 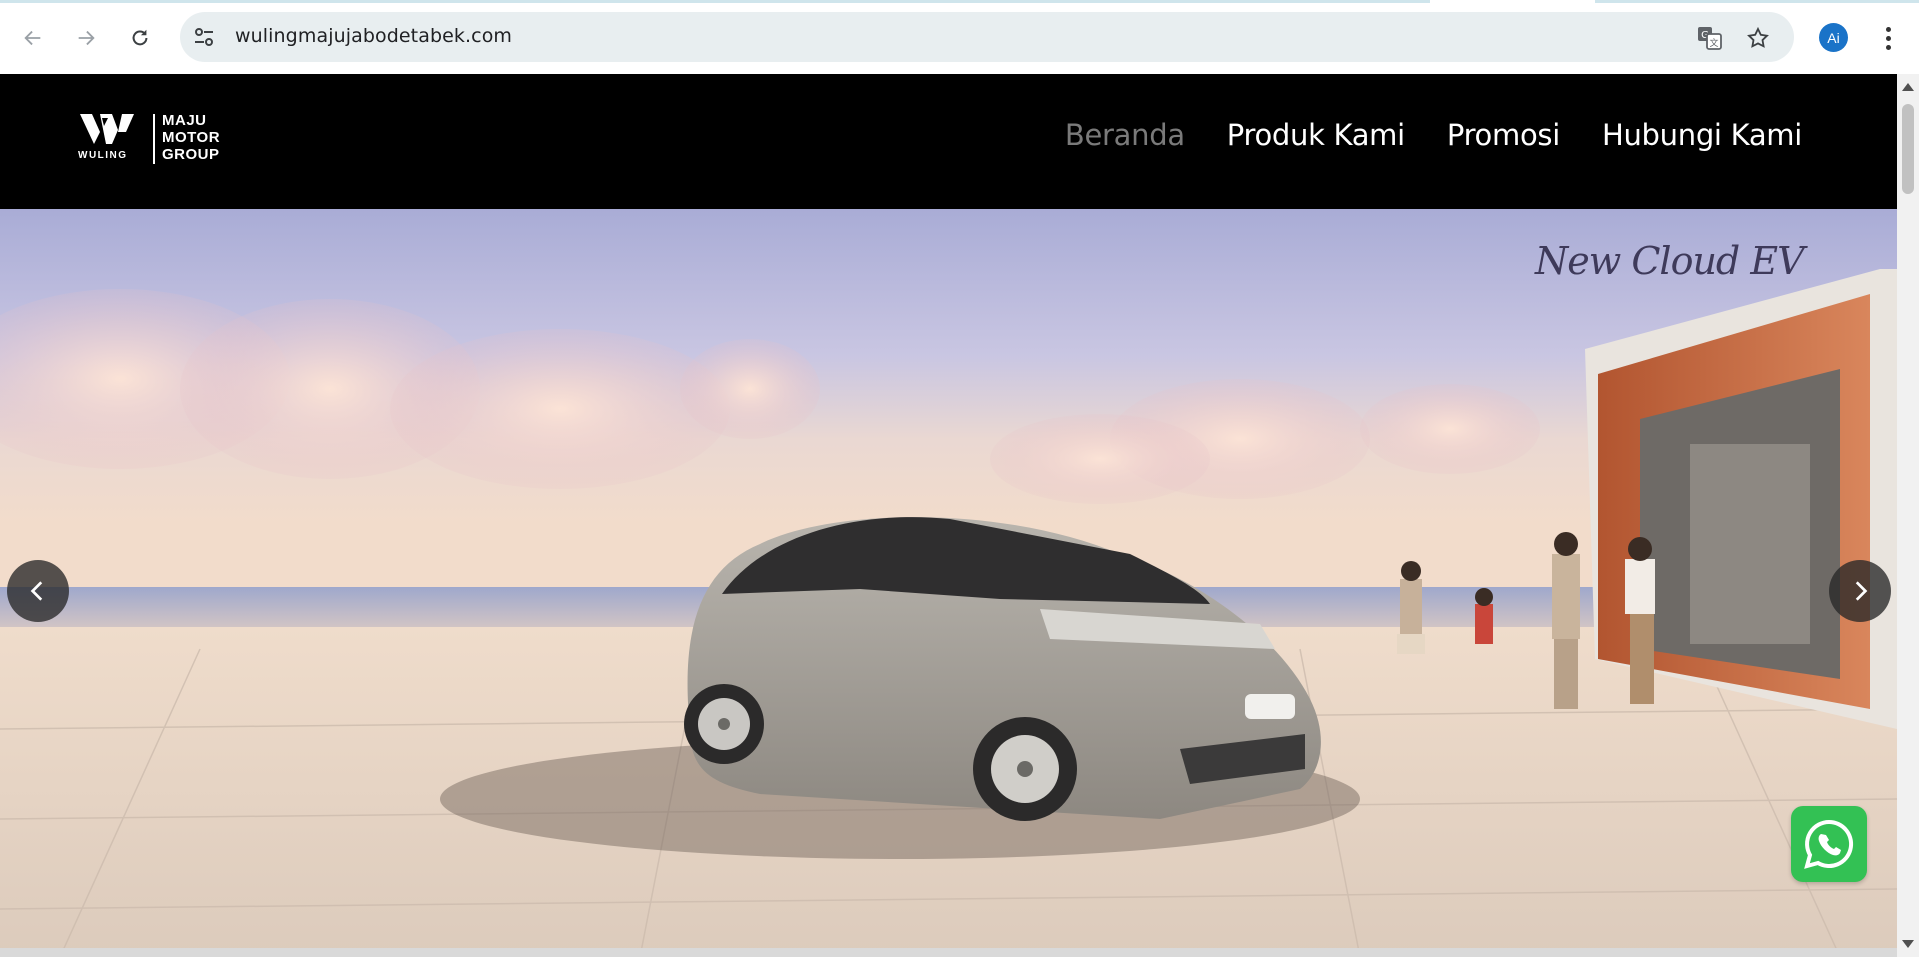 I want to click on bottom-edge, so click(x=948, y=952).